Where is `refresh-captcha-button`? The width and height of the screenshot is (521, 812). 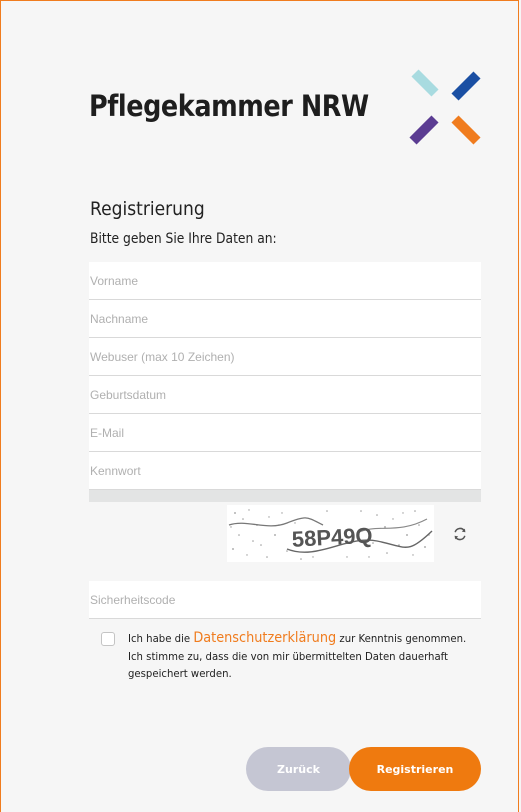 refresh-captcha-button is located at coordinates (460, 534).